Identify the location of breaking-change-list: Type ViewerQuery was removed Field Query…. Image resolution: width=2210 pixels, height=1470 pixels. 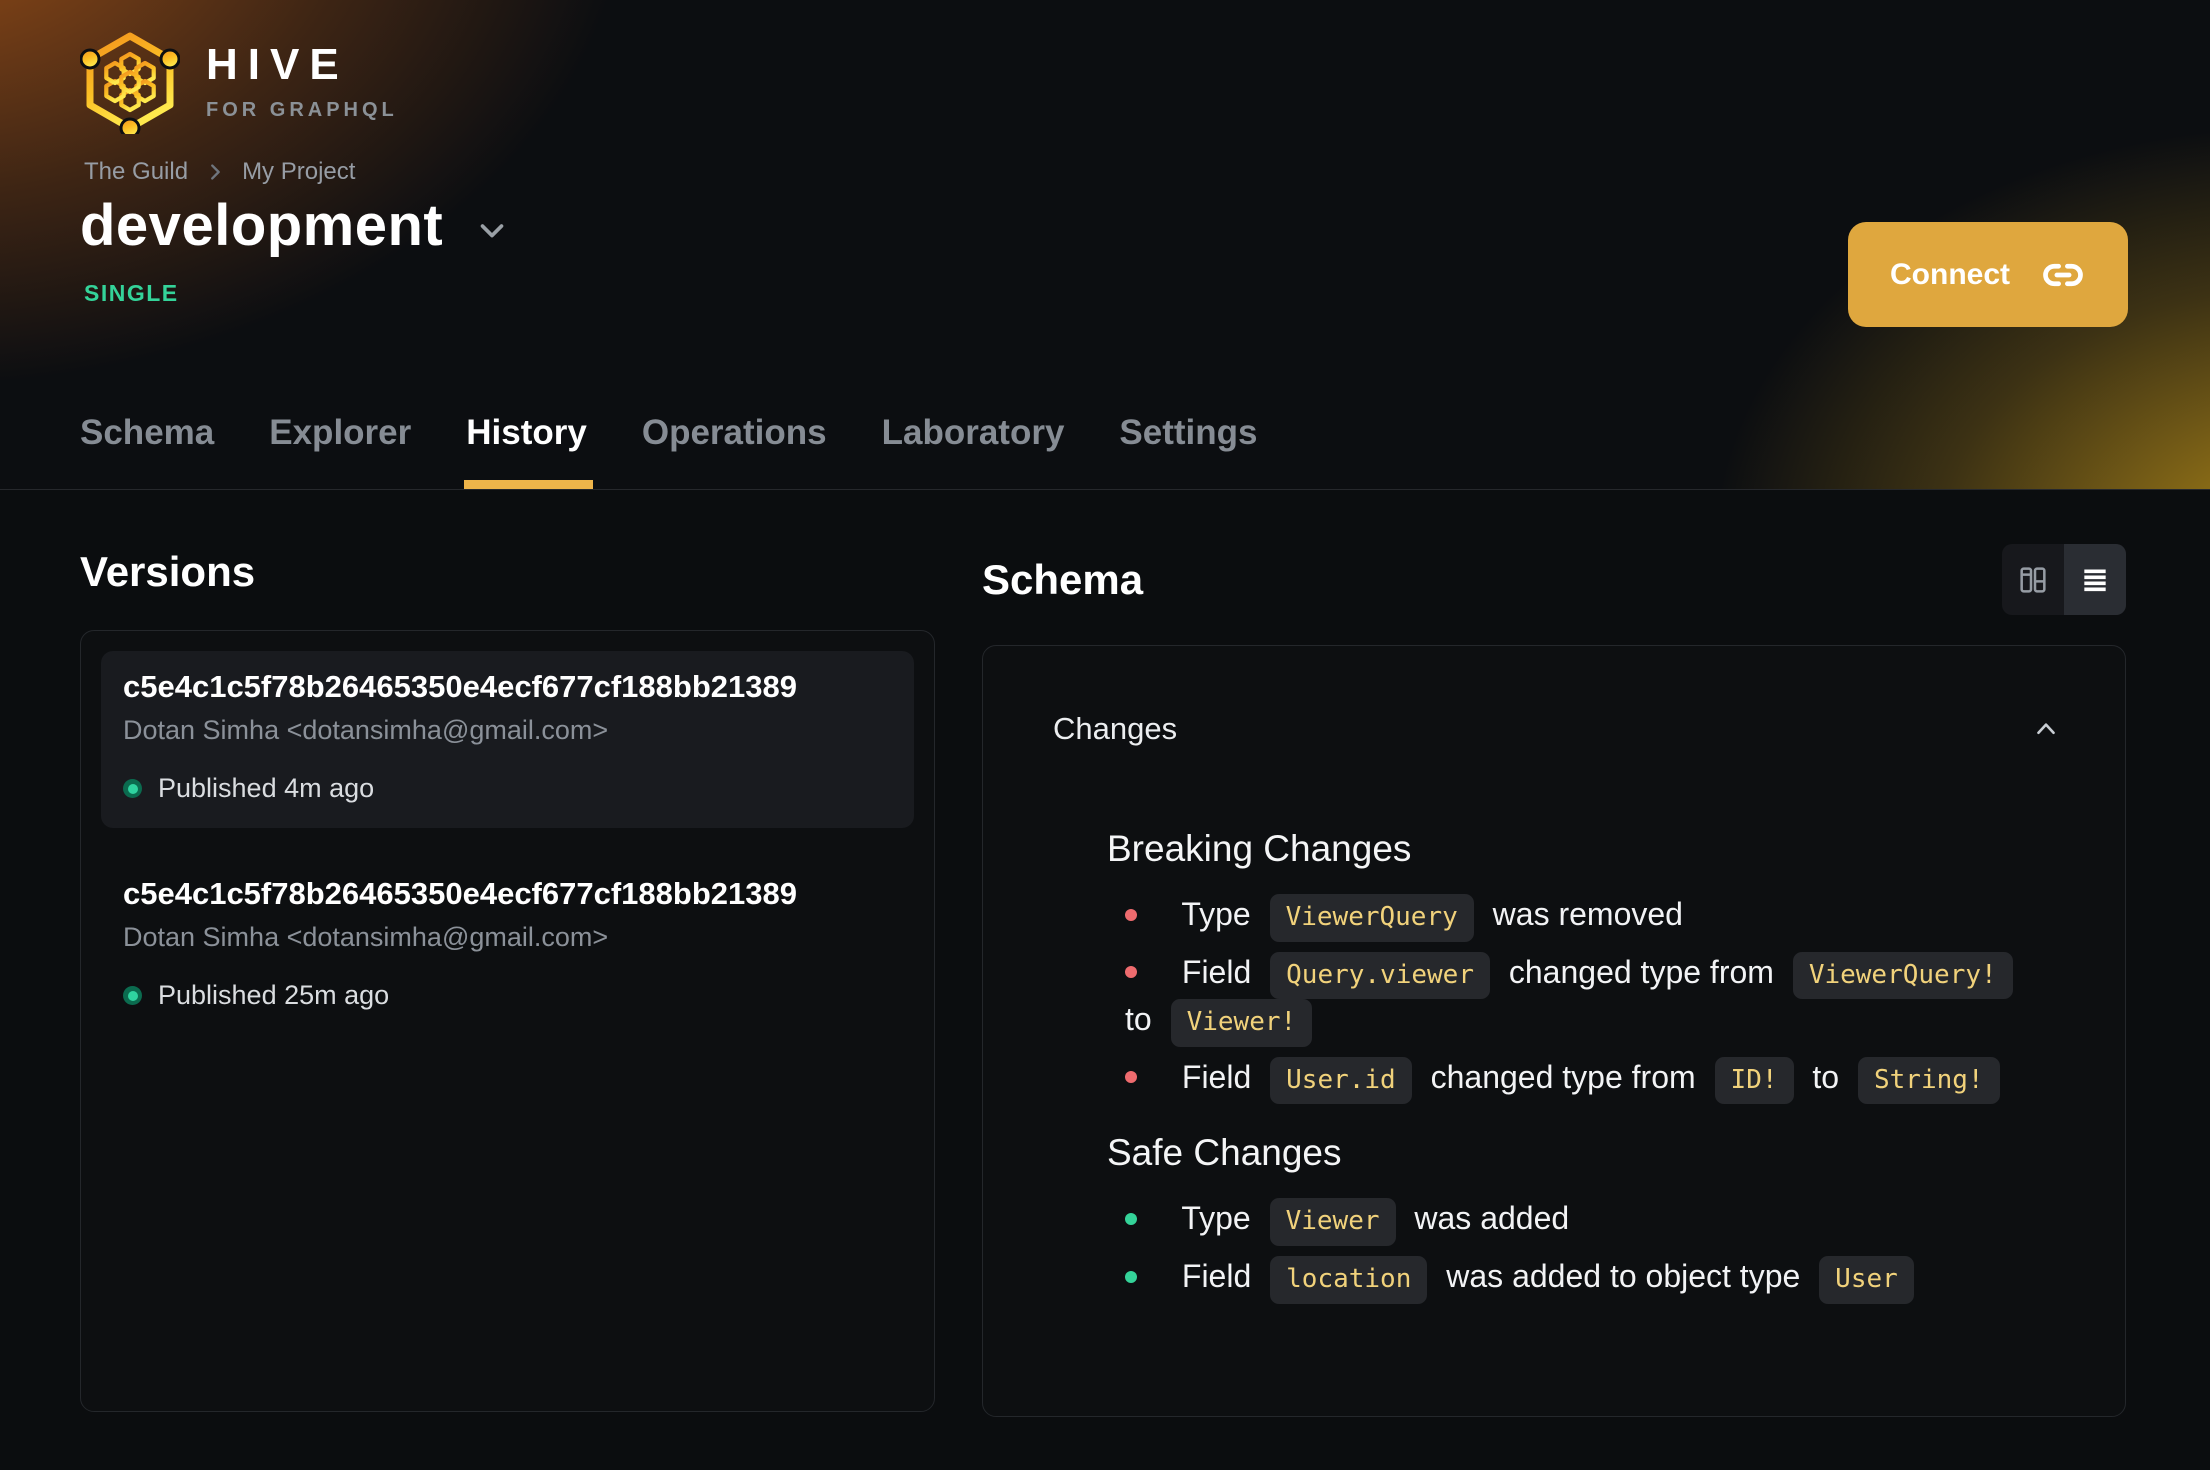
(1581, 999).